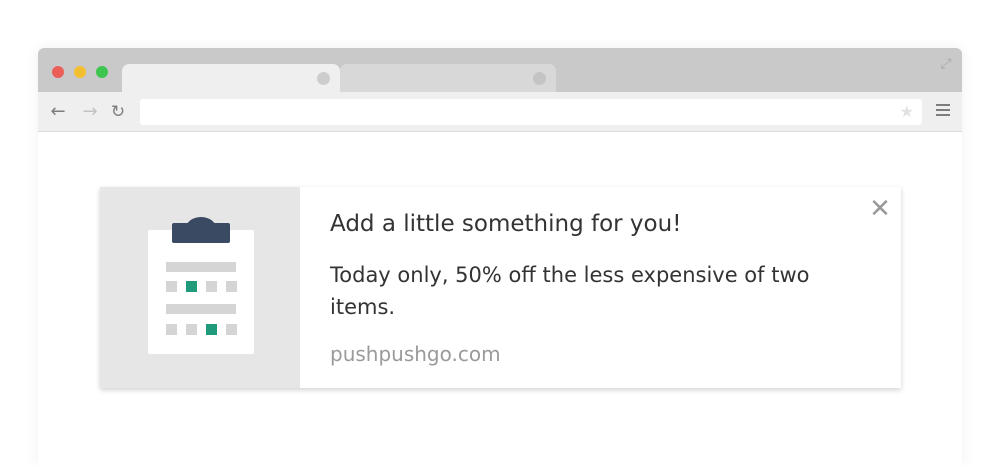 This screenshot has width=996, height=466. What do you see at coordinates (943, 111) in the screenshot?
I see `menu-icon` at bounding box center [943, 111].